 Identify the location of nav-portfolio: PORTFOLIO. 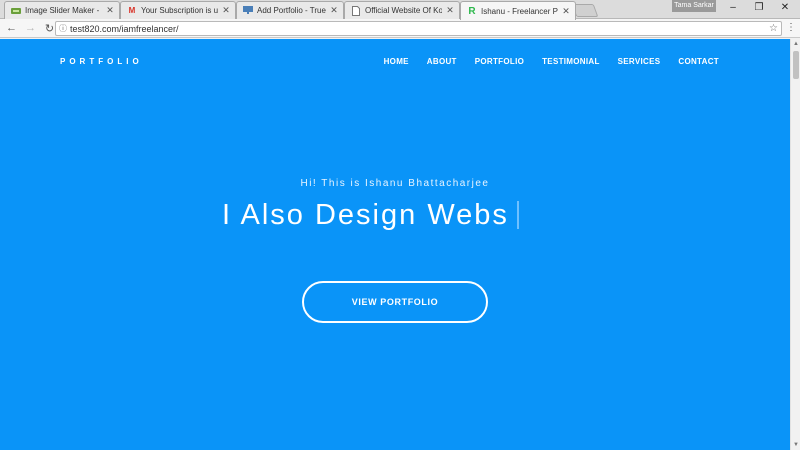
(499, 61).